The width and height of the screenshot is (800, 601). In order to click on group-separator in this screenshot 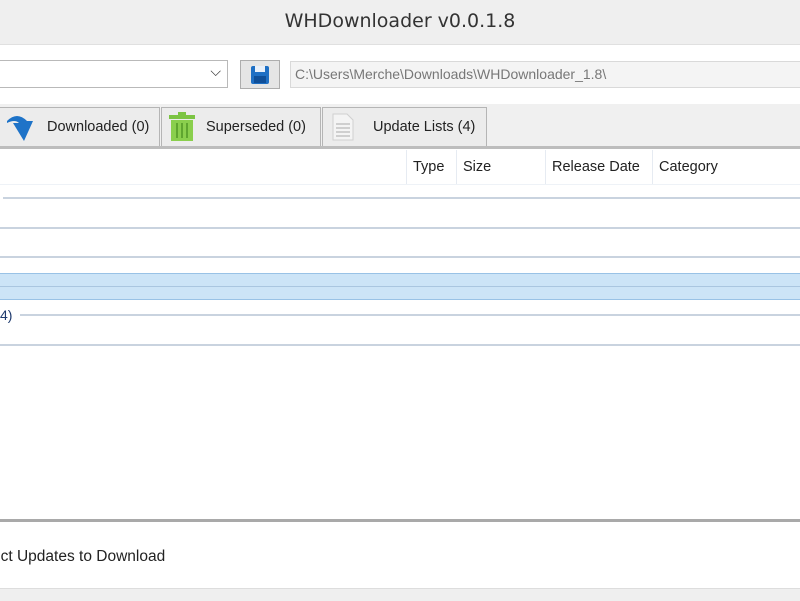, I will do `click(410, 315)`.